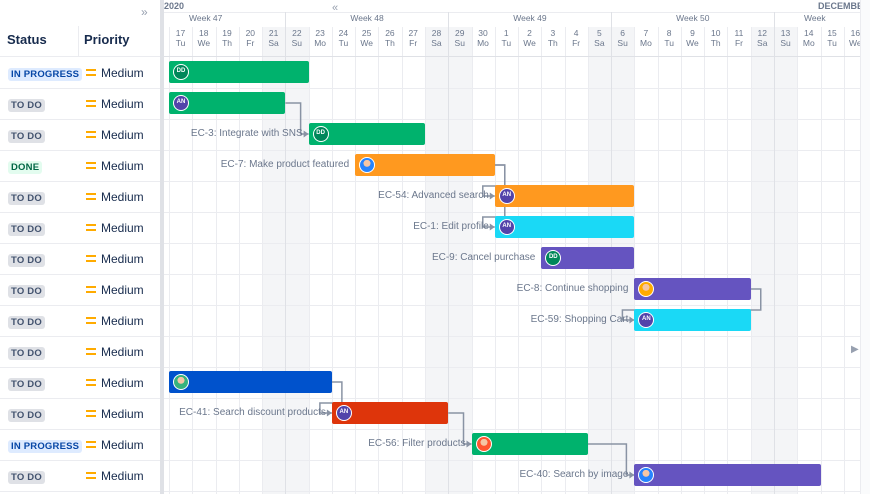 This screenshot has width=870, height=494. Describe the element at coordinates (252, 412) in the screenshot. I see `task-label: EC-41: Search discount products` at that location.